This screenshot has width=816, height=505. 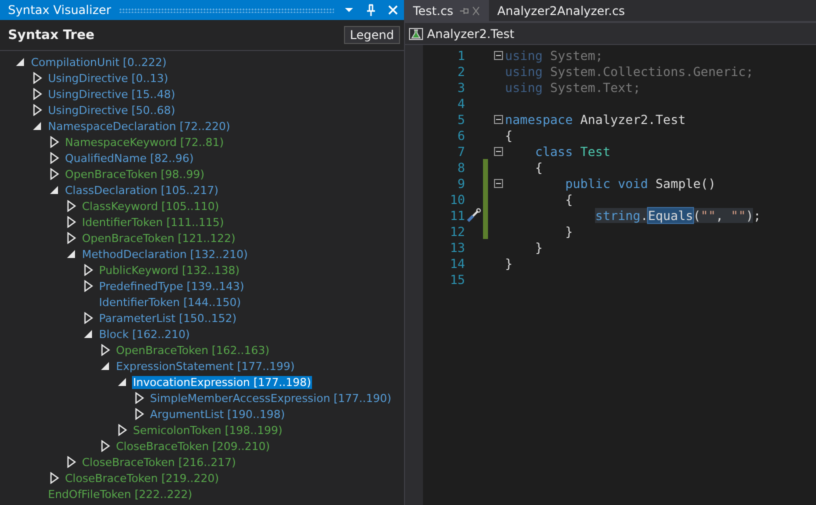 What do you see at coordinates (460, 135) in the screenshot?
I see `line-number: 6` at bounding box center [460, 135].